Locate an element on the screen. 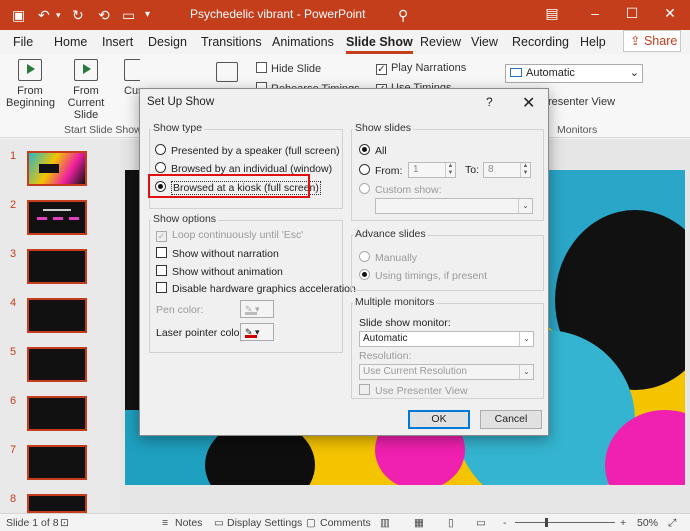 Image resolution: width=690 pixels, height=531 pixels. start-slideshow-icon: ▭ is located at coordinates (128, 15).